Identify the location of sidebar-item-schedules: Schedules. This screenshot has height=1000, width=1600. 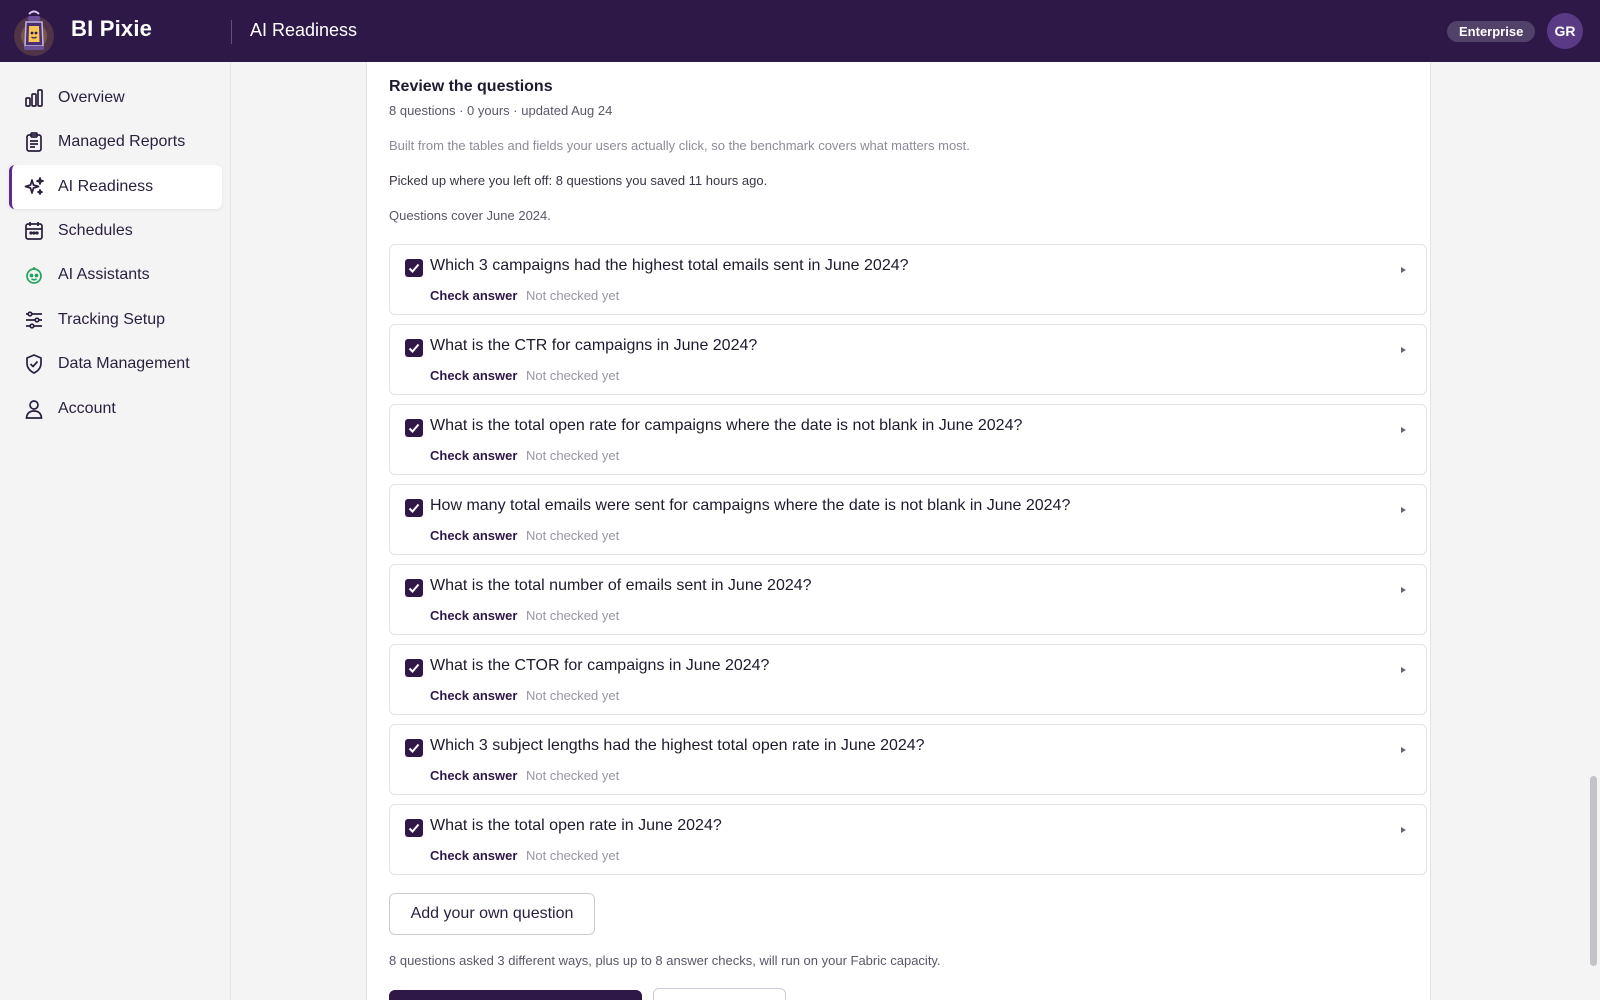
(115, 231).